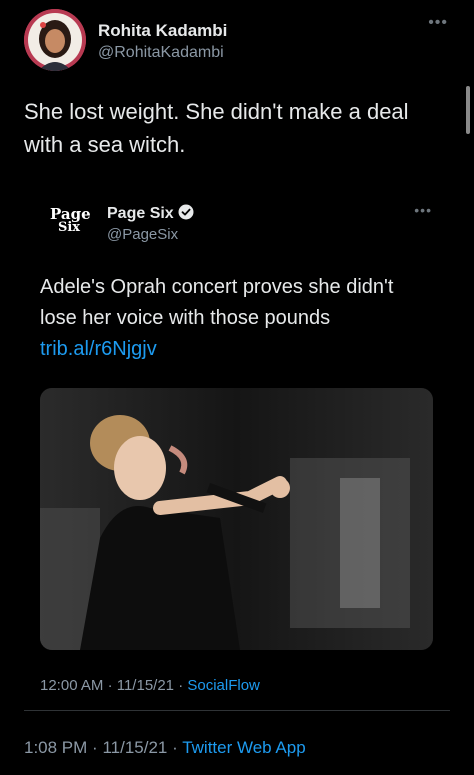  Describe the element at coordinates (237, 710) in the screenshot. I see `divider` at that location.